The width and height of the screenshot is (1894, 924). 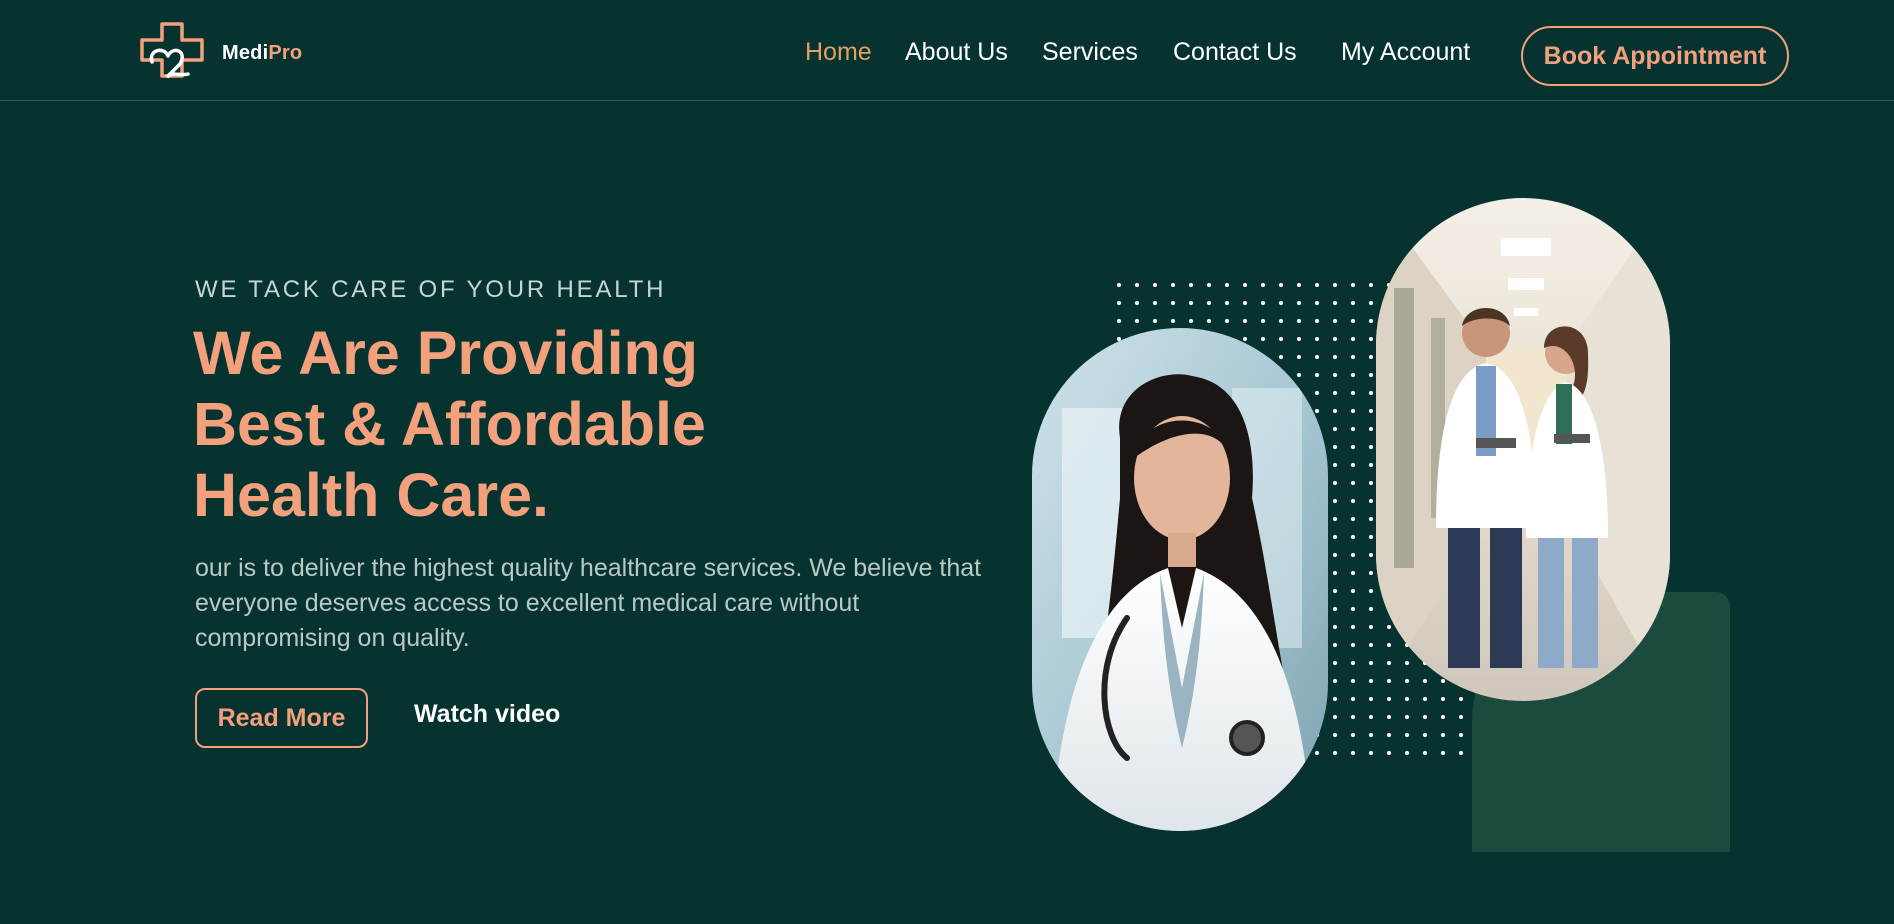 What do you see at coordinates (174, 53) in the screenshot?
I see `medical-cross-heart-icon` at bounding box center [174, 53].